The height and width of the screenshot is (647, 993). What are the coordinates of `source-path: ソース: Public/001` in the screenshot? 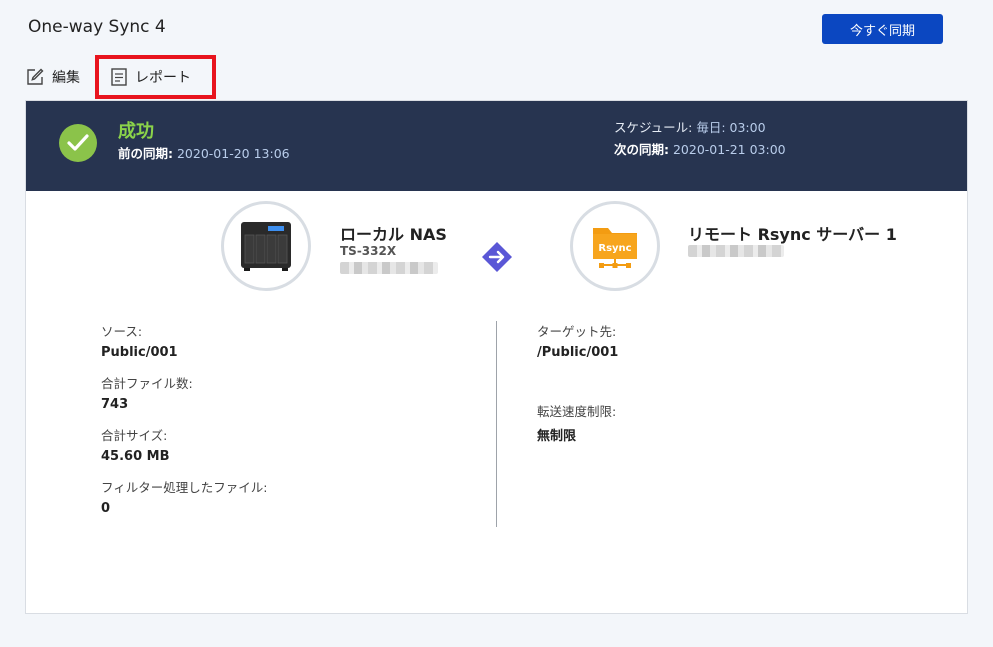 It's located at (139, 340).